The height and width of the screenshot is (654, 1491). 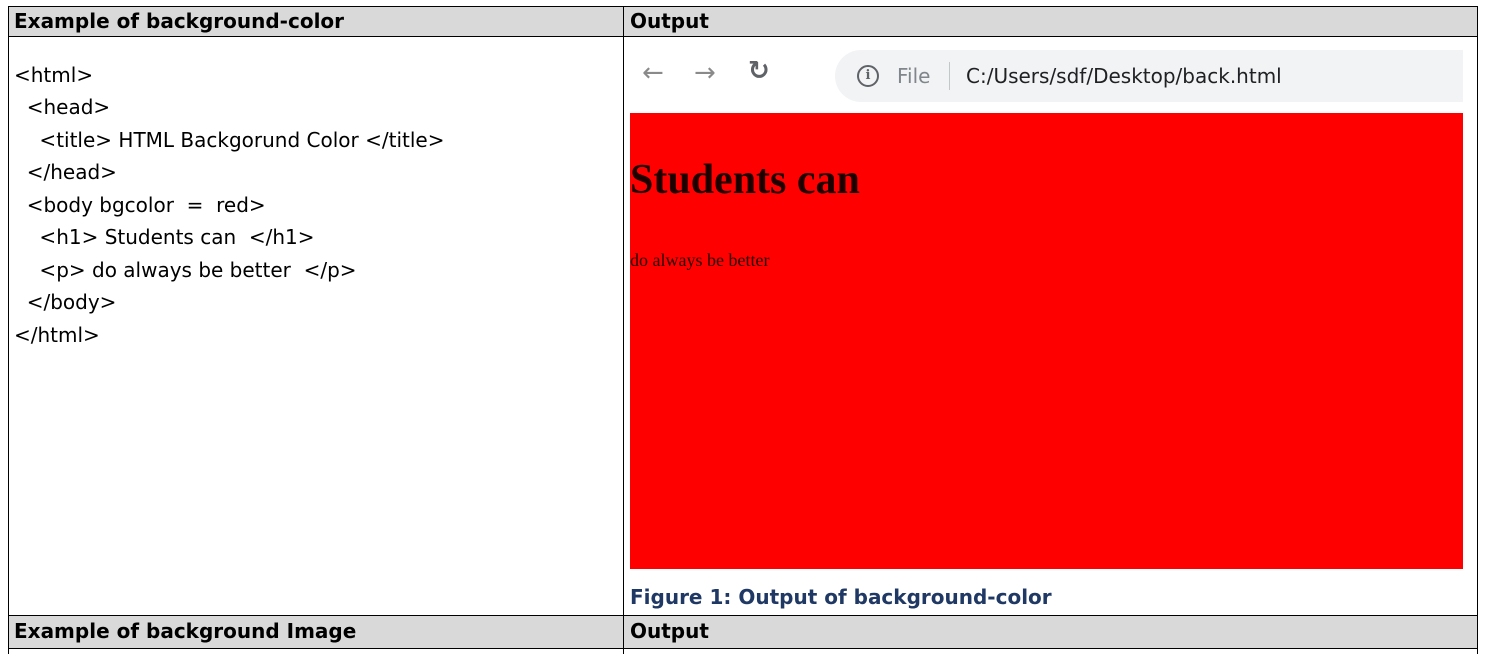 What do you see at coordinates (653, 73) in the screenshot?
I see `back-arrow-icon: ←` at bounding box center [653, 73].